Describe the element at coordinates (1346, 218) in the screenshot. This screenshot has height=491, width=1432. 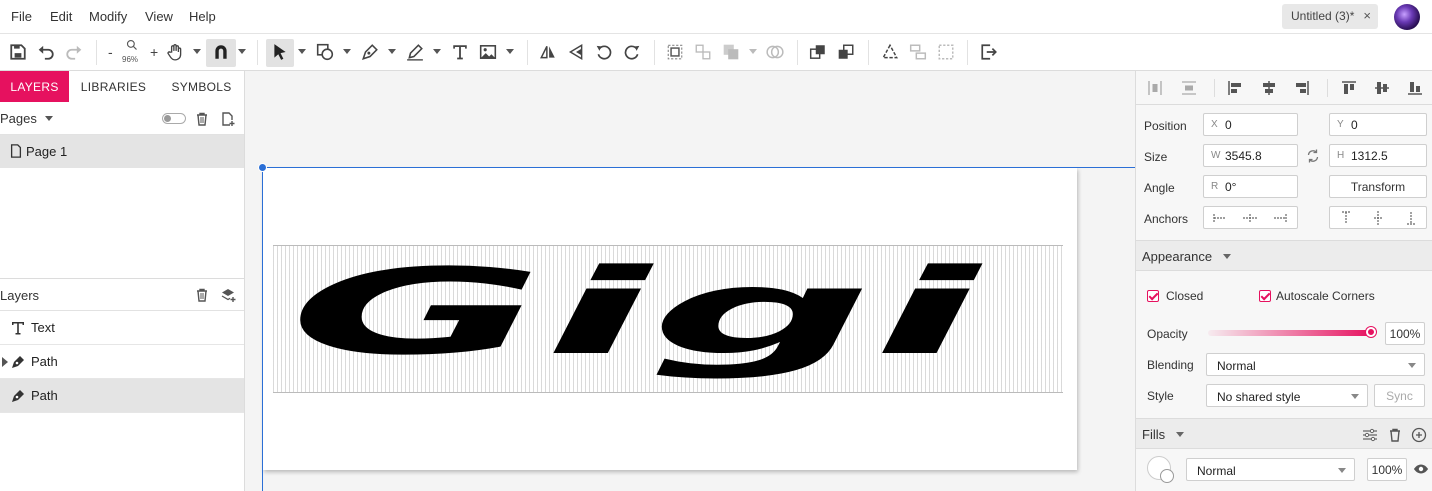
I see `anchor-top-icon` at that location.